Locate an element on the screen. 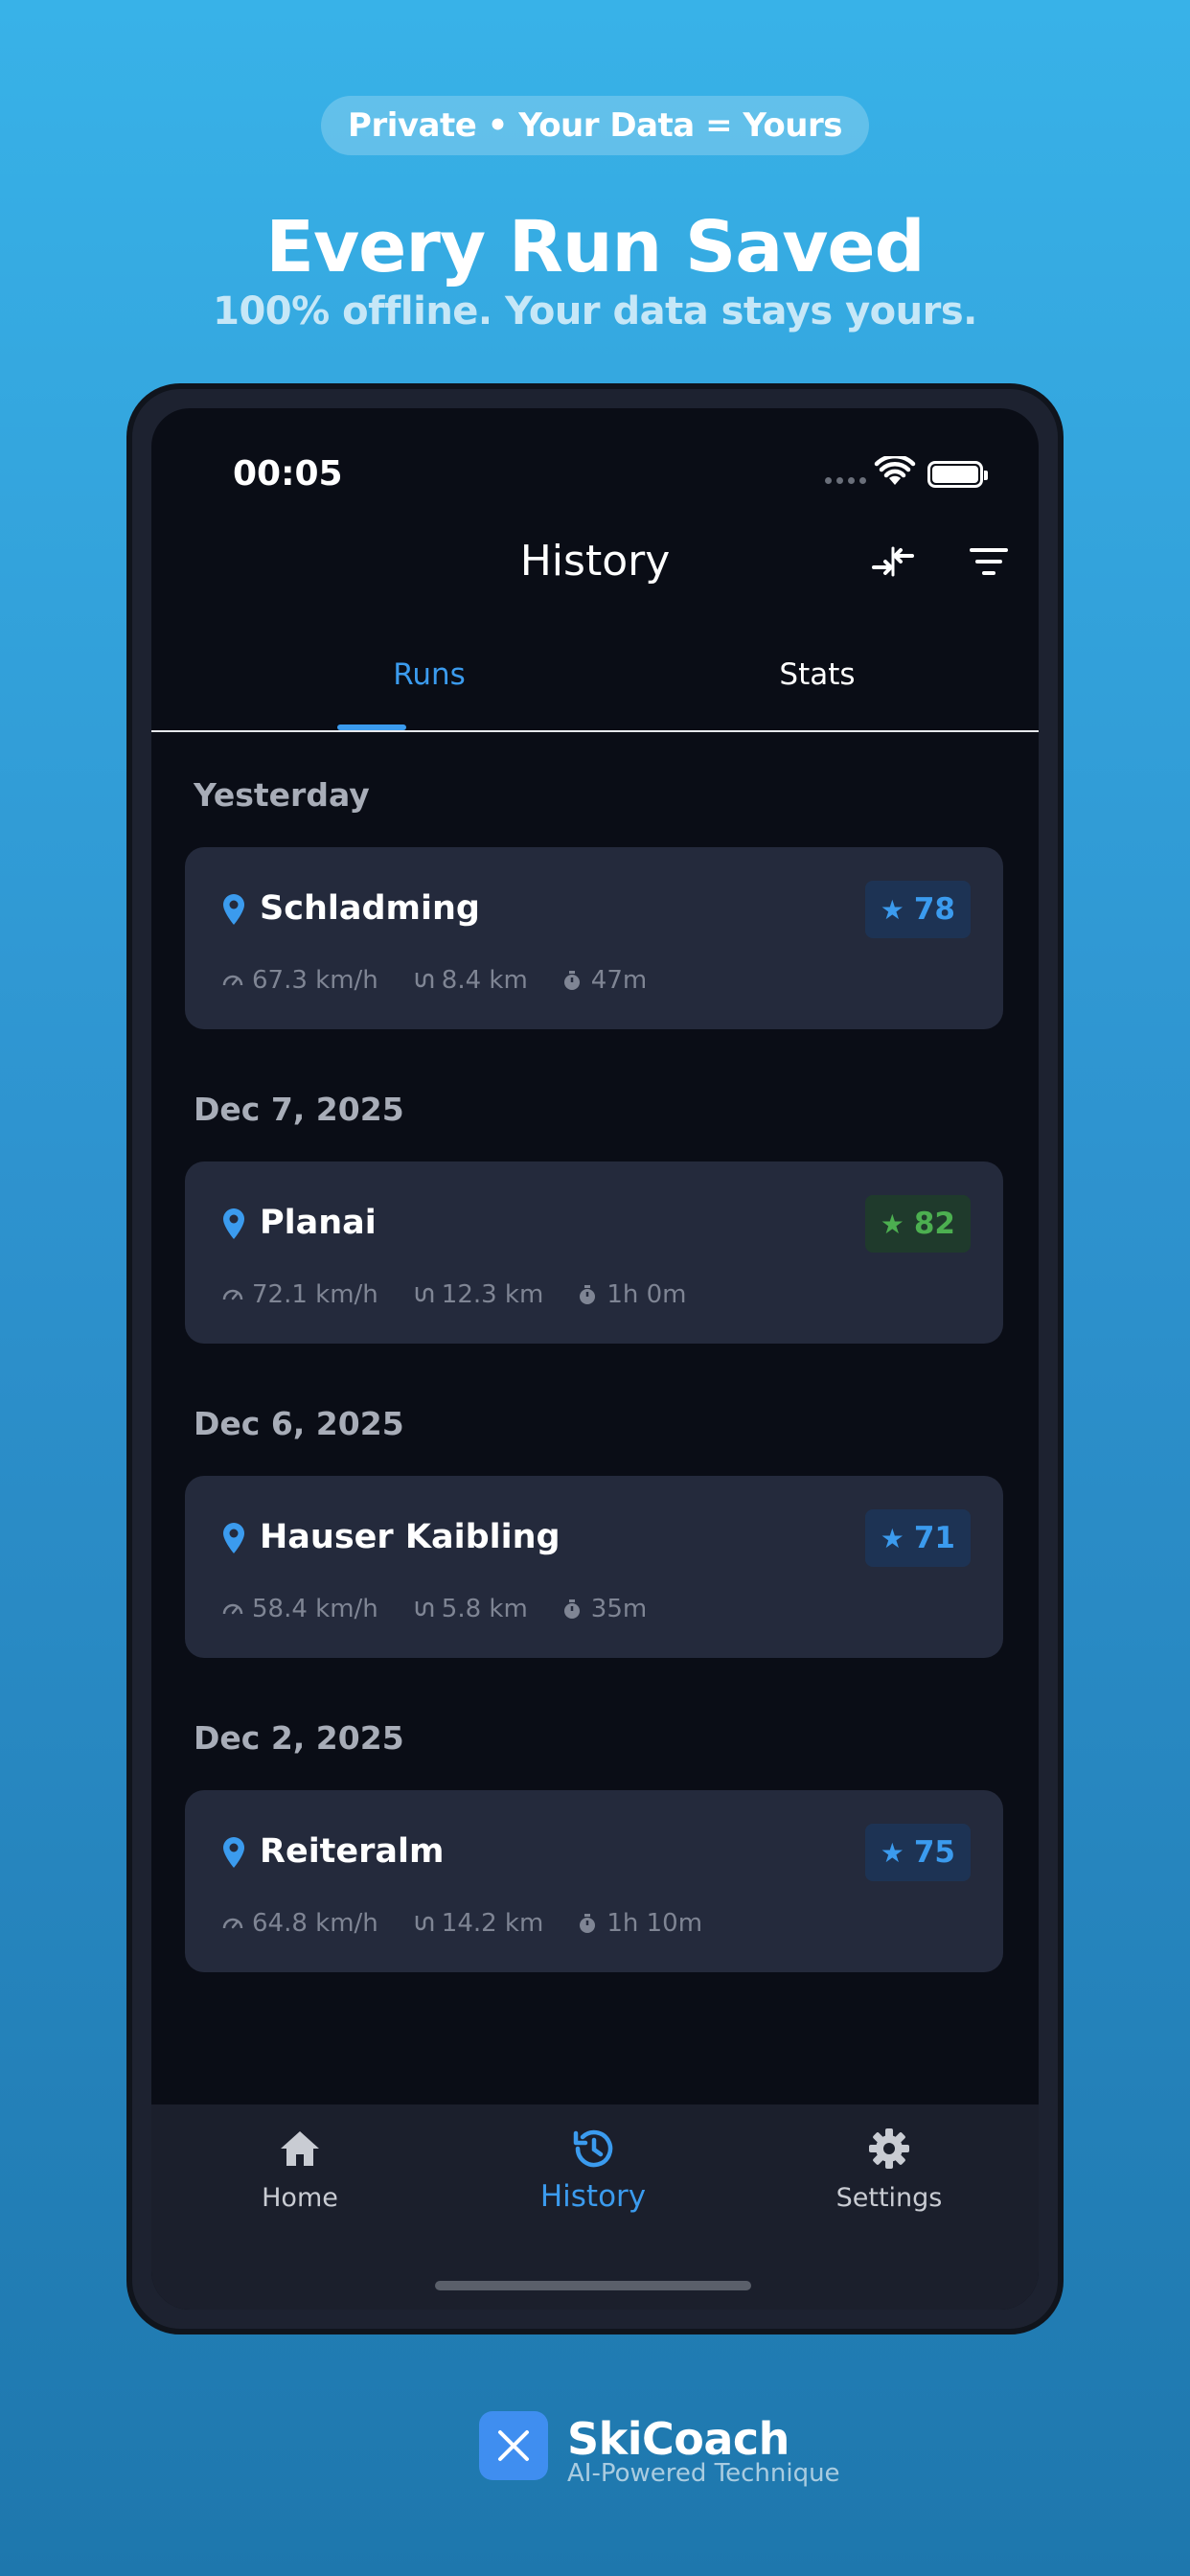 Image resolution: width=1190 pixels, height=2576 pixels. compare-icon is located at coordinates (893, 561).